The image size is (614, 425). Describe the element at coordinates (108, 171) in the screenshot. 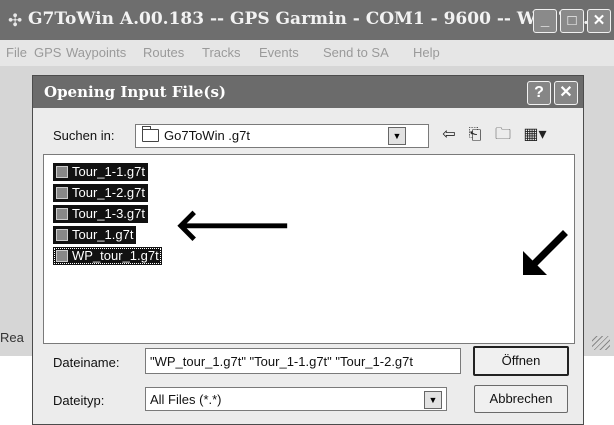

I see `file-name: Tour_1-1.g7t` at that location.